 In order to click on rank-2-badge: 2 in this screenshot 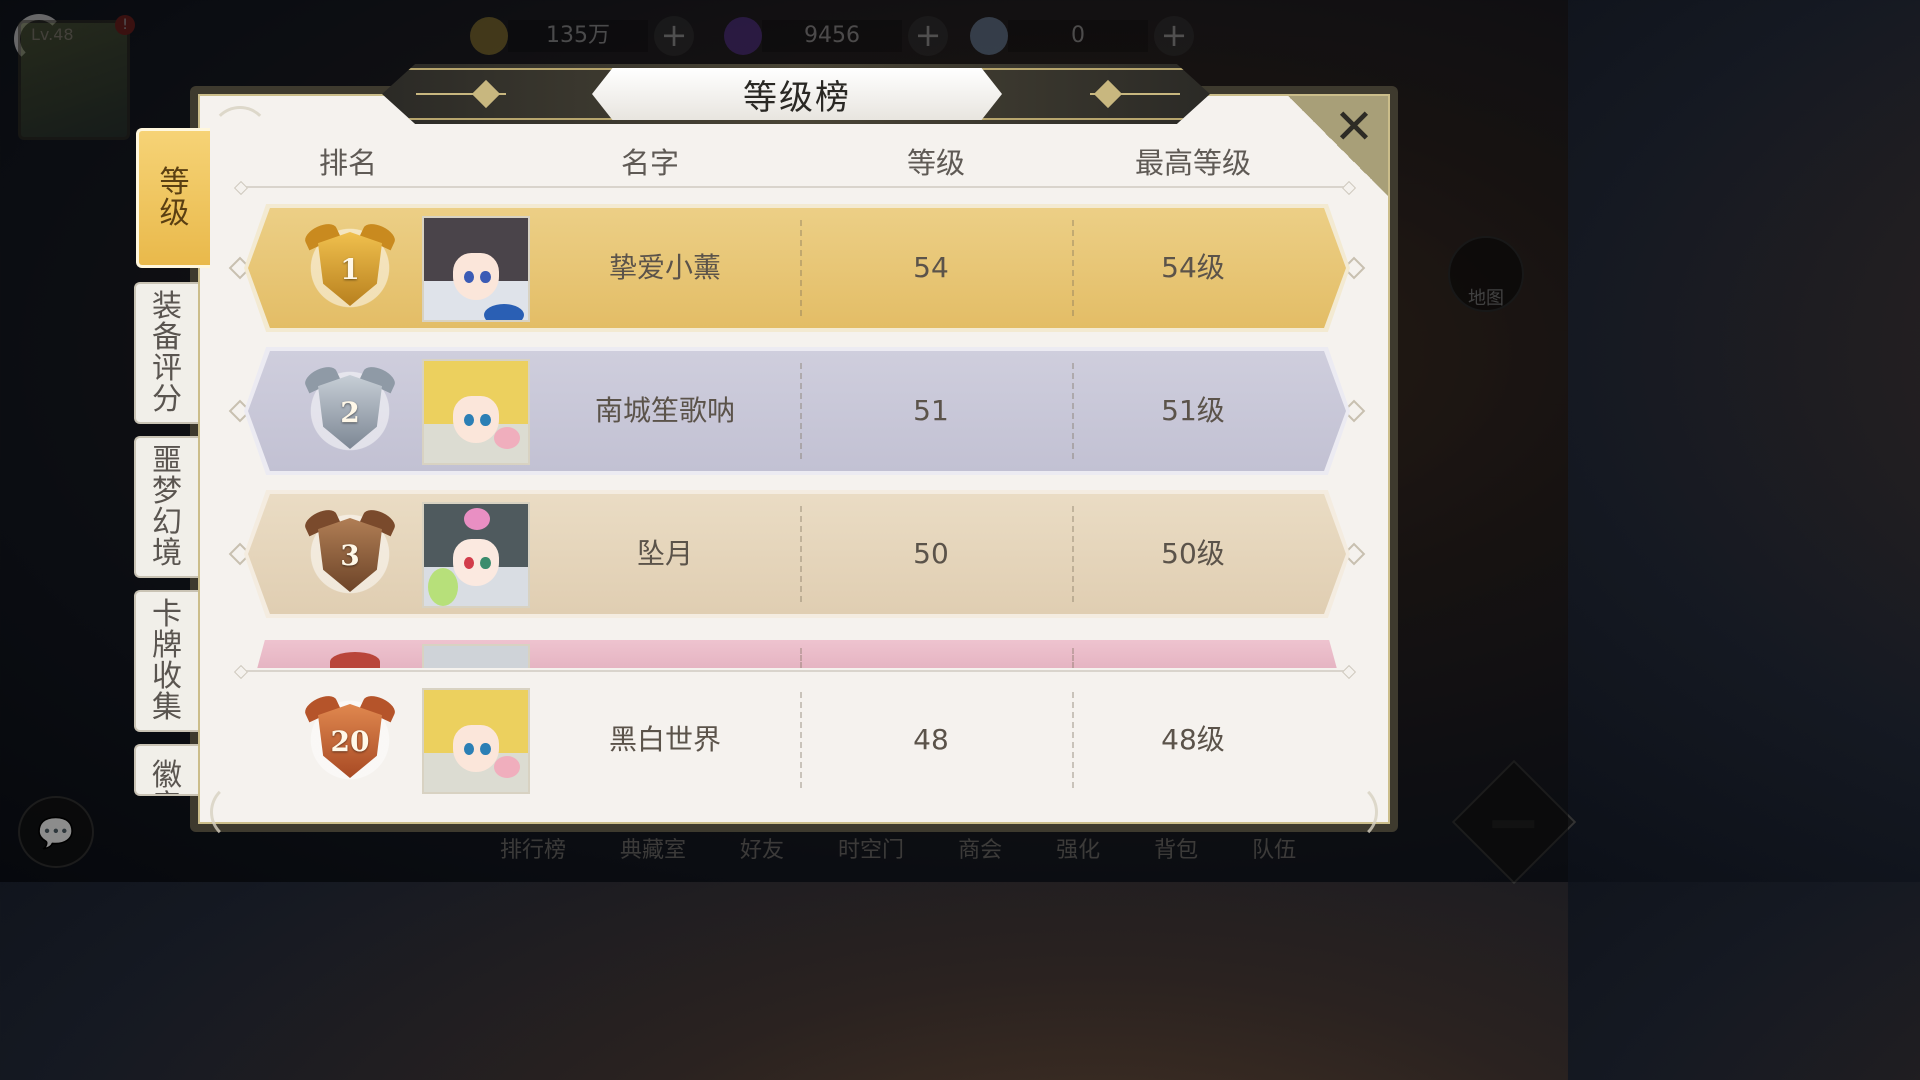, I will do `click(350, 411)`.